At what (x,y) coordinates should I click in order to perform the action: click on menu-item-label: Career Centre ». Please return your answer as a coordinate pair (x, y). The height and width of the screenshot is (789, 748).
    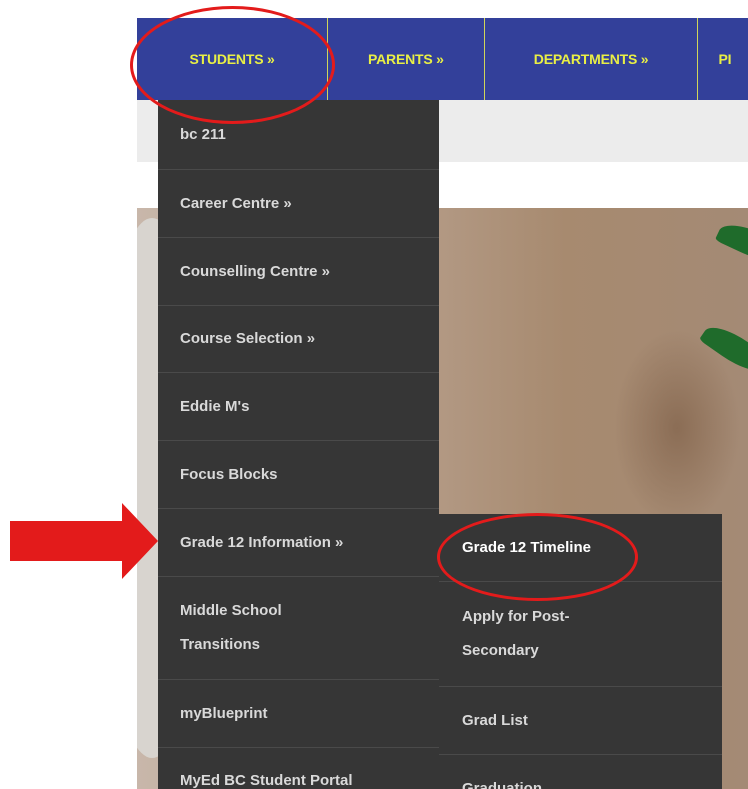
    Looking at the image, I should click on (236, 203).